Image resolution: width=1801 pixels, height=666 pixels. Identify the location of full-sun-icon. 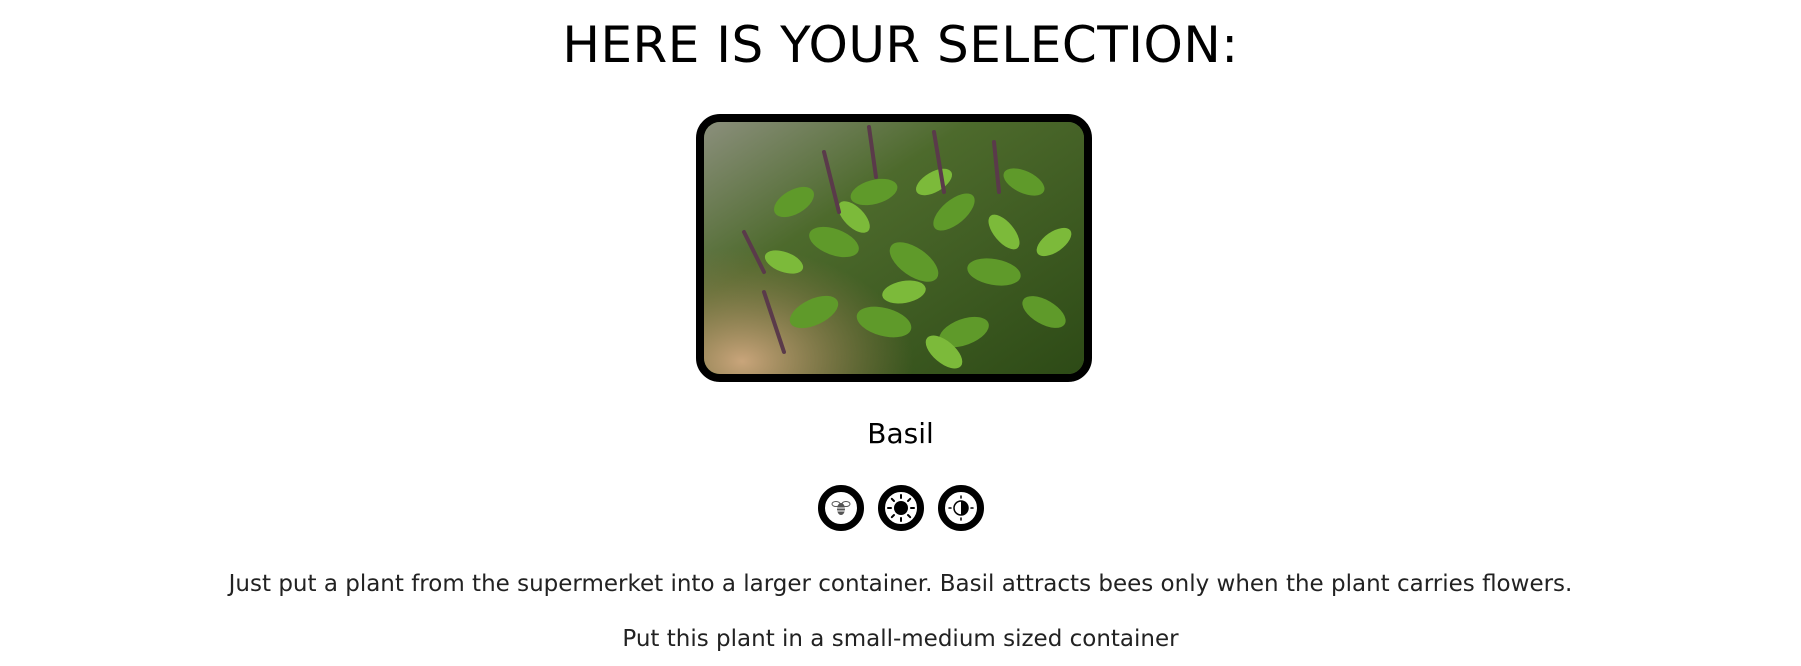
(900, 508).